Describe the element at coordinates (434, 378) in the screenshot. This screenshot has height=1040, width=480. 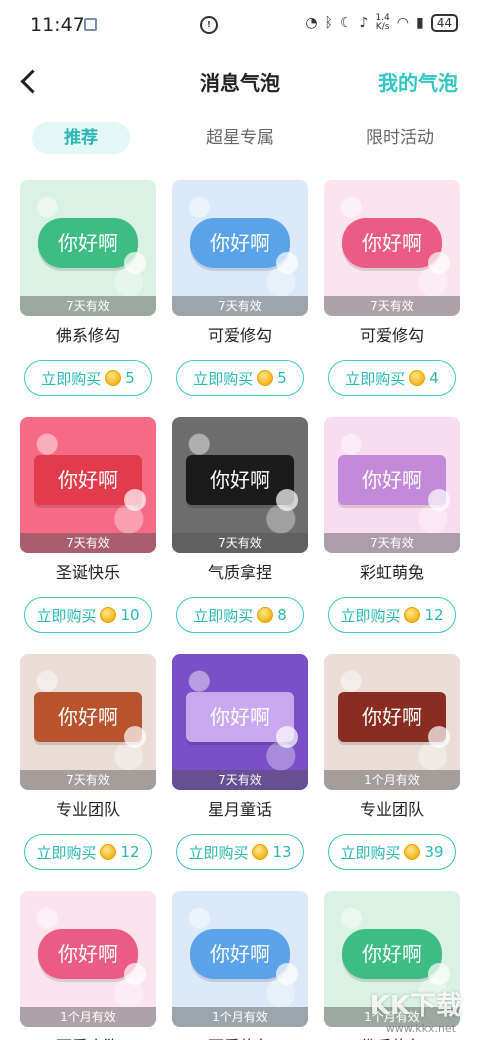
I see `price: 4` at that location.